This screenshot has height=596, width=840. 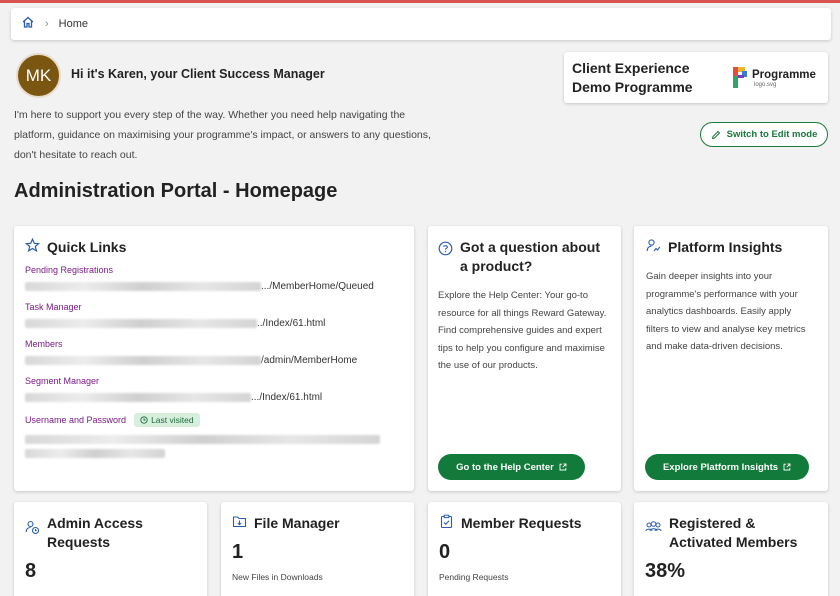 I want to click on avatar: MK, so click(x=38, y=75).